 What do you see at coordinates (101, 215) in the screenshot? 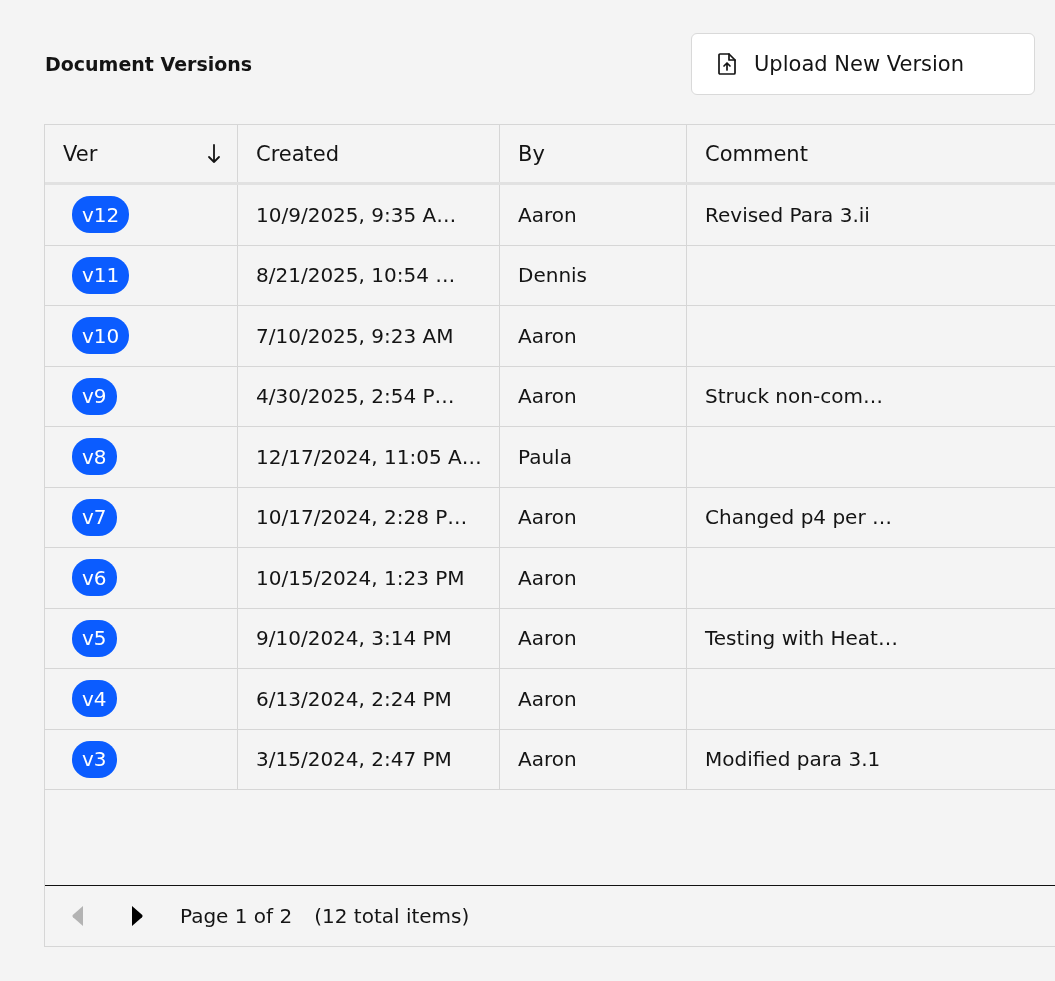
I see `version-badge: v12` at bounding box center [101, 215].